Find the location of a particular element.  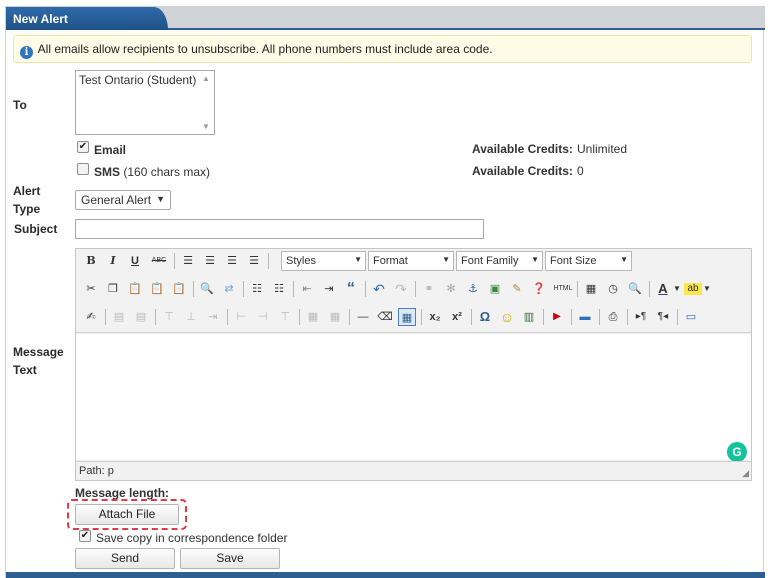

save-copy-checkbox: ✔ is located at coordinates (85, 536).